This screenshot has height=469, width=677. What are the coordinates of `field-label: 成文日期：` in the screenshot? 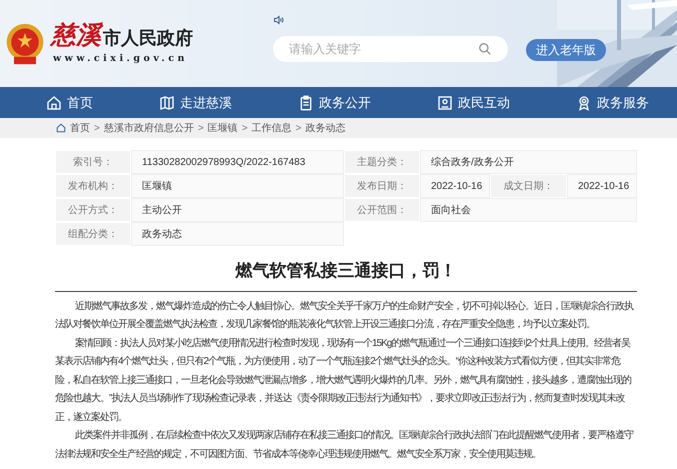 It's located at (528, 186).